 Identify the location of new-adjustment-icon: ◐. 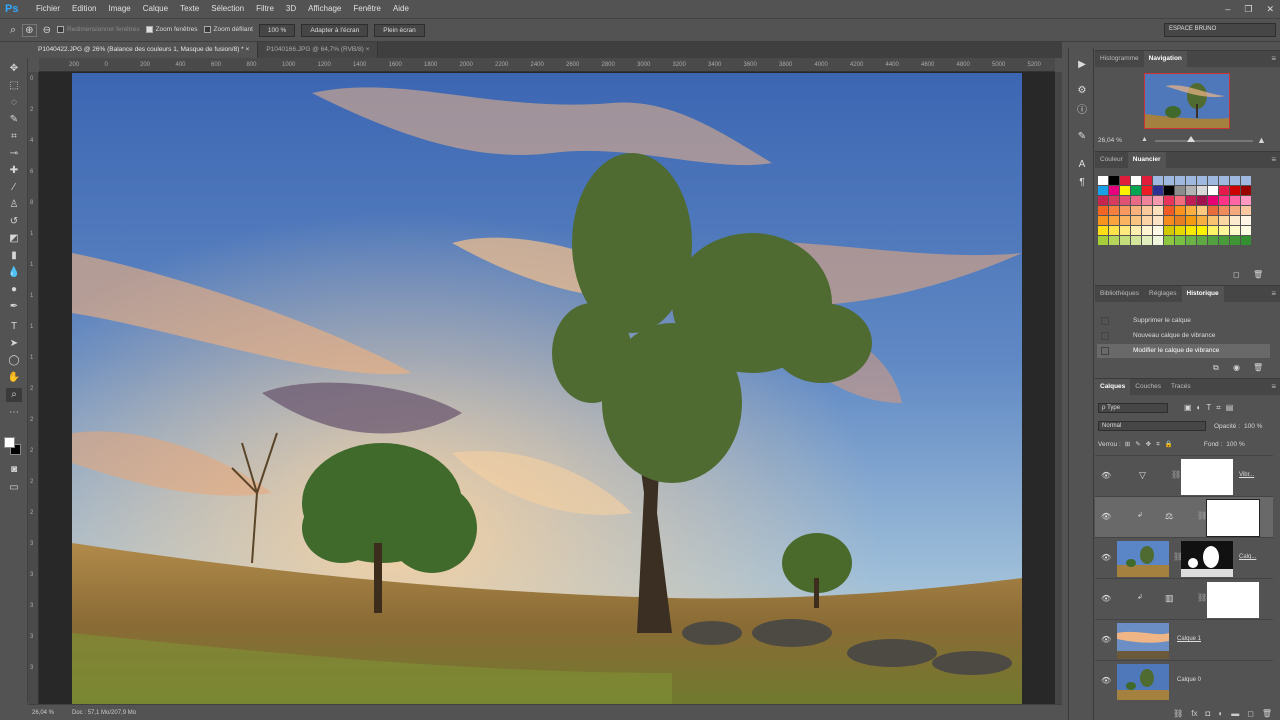
(1220, 713).